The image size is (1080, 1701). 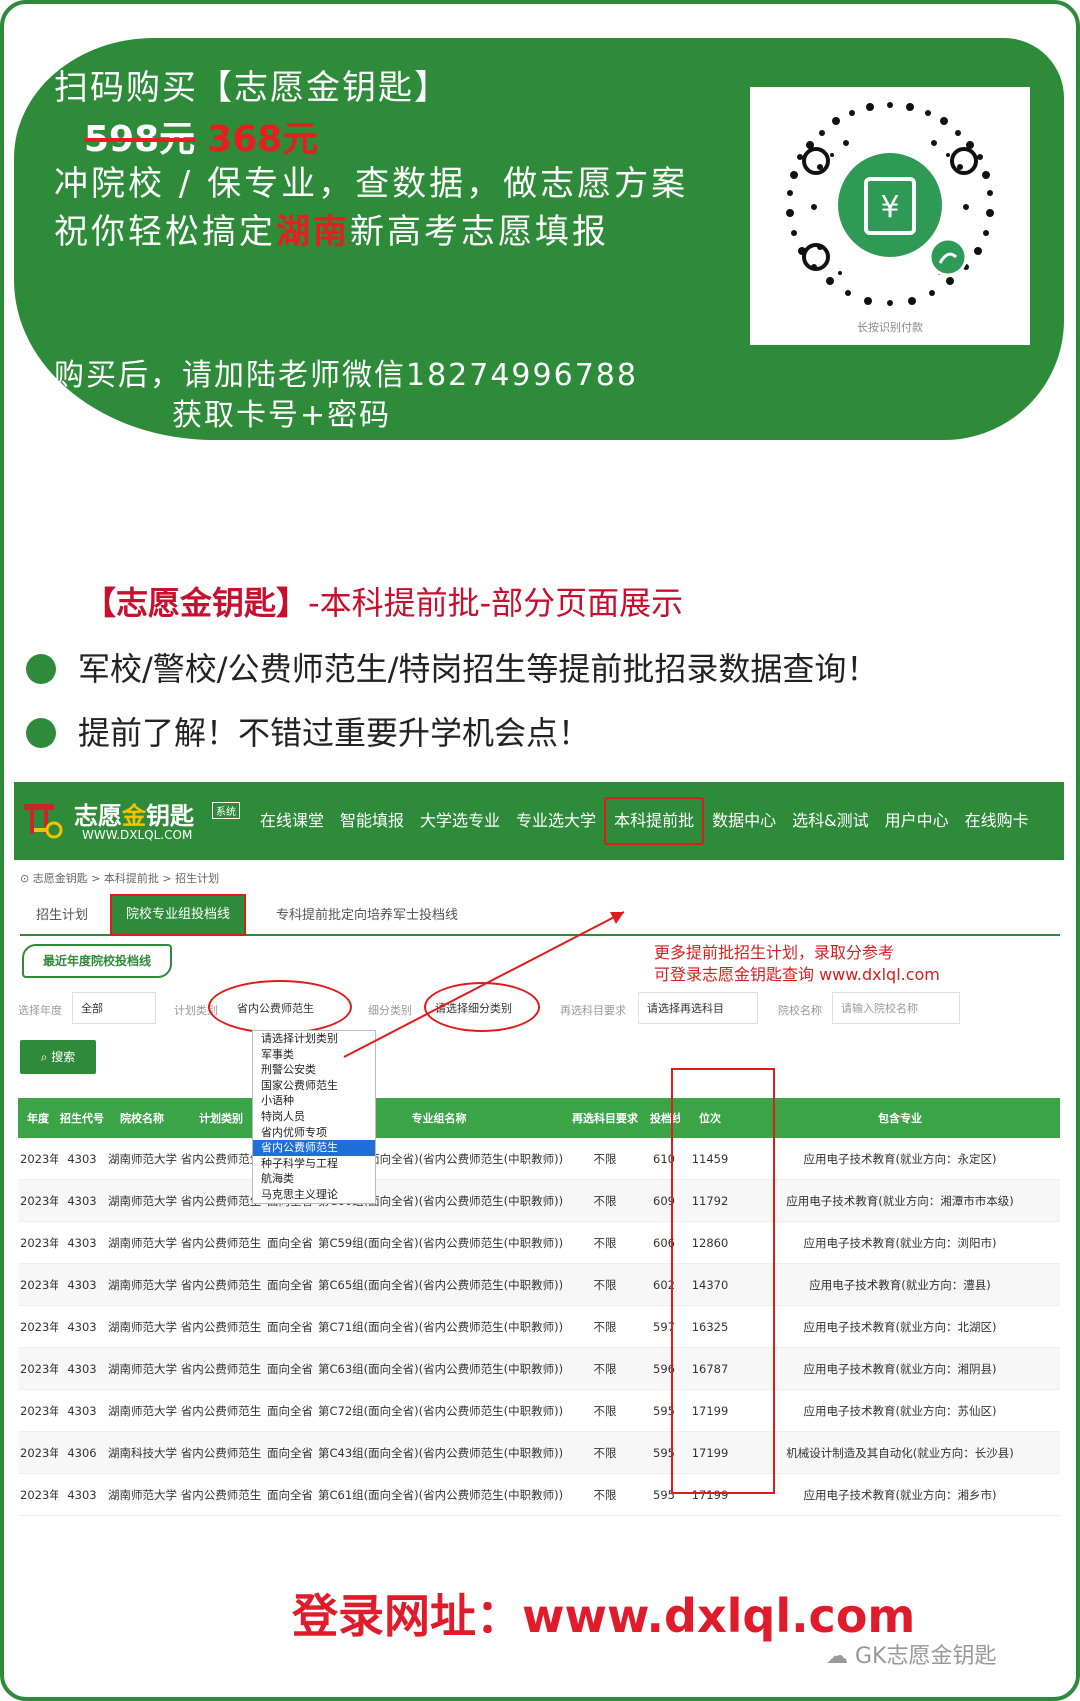 What do you see at coordinates (292, 821) in the screenshot?
I see `menu-item-online-class: 在线课堂` at bounding box center [292, 821].